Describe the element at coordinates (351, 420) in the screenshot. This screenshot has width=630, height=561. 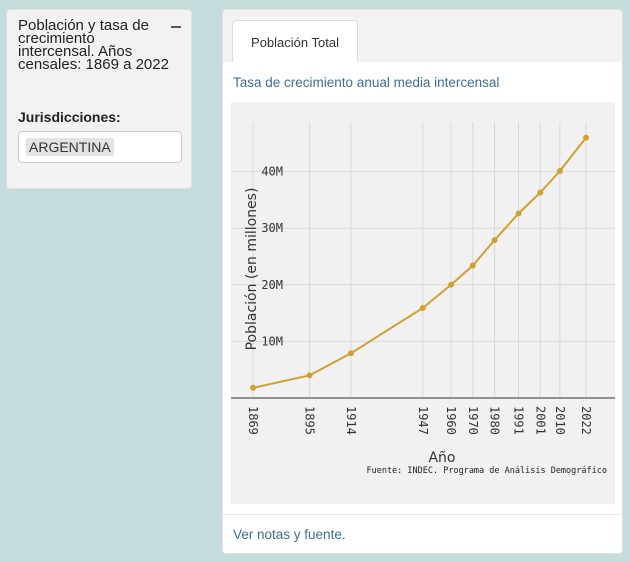
I see `x-tick-label: 1914` at that location.